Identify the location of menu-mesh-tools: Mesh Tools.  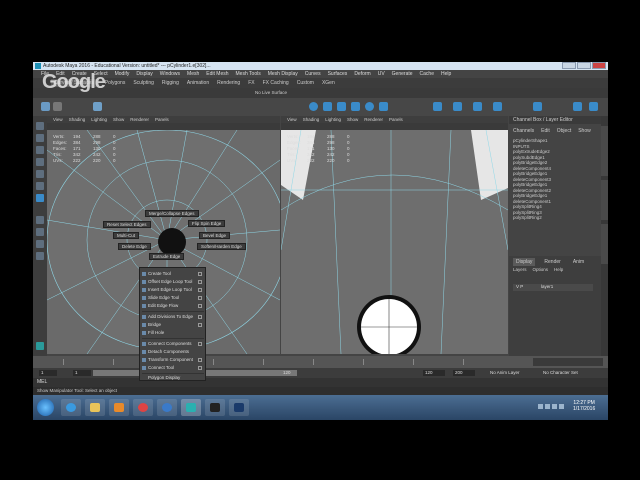
(248, 74).